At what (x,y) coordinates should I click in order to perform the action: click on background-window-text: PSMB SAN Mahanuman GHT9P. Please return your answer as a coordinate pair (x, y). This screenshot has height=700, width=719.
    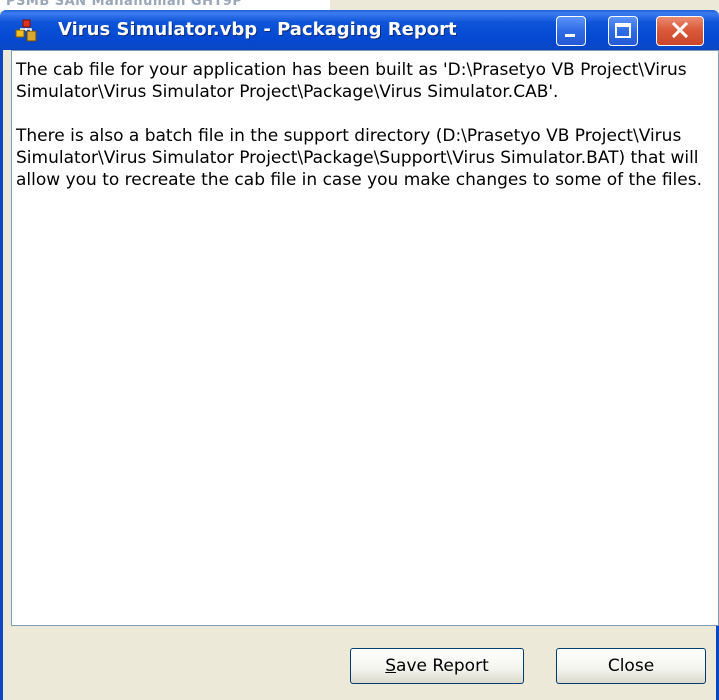
    Looking at the image, I should click on (124, 4).